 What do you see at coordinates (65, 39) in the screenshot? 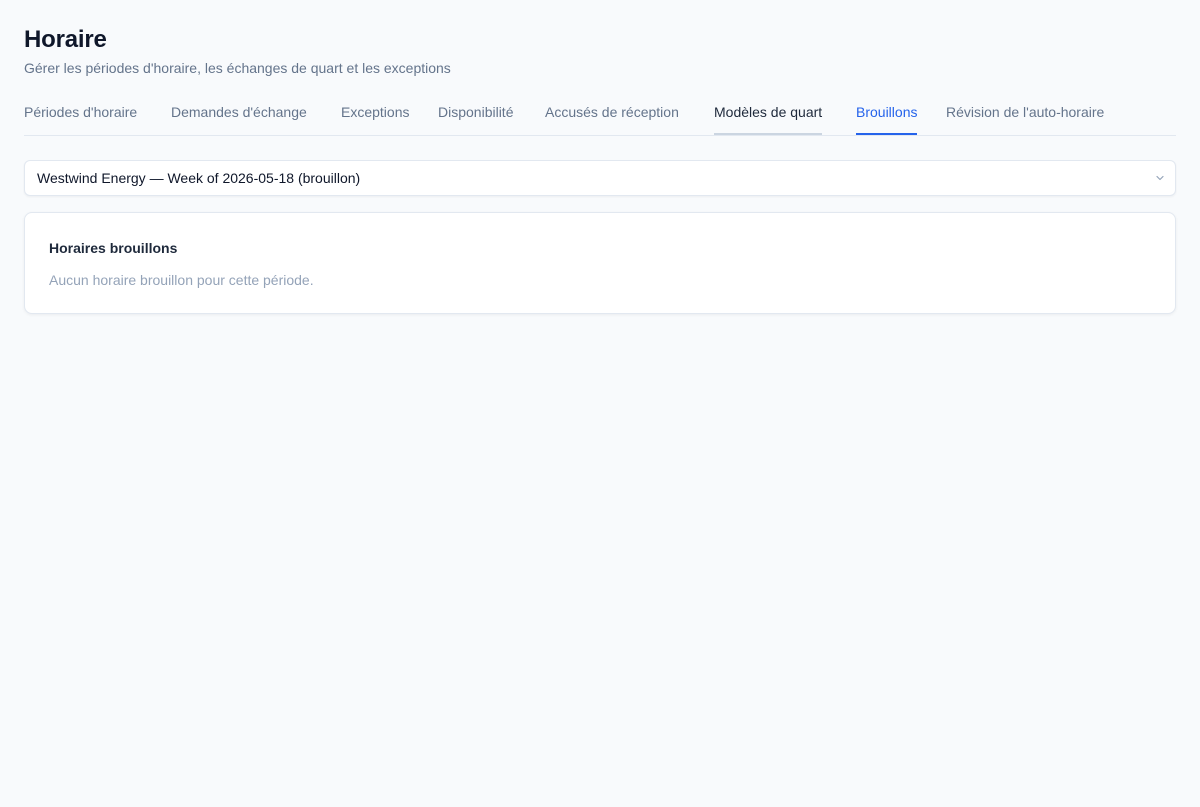
I see `page-title: Horaire` at bounding box center [65, 39].